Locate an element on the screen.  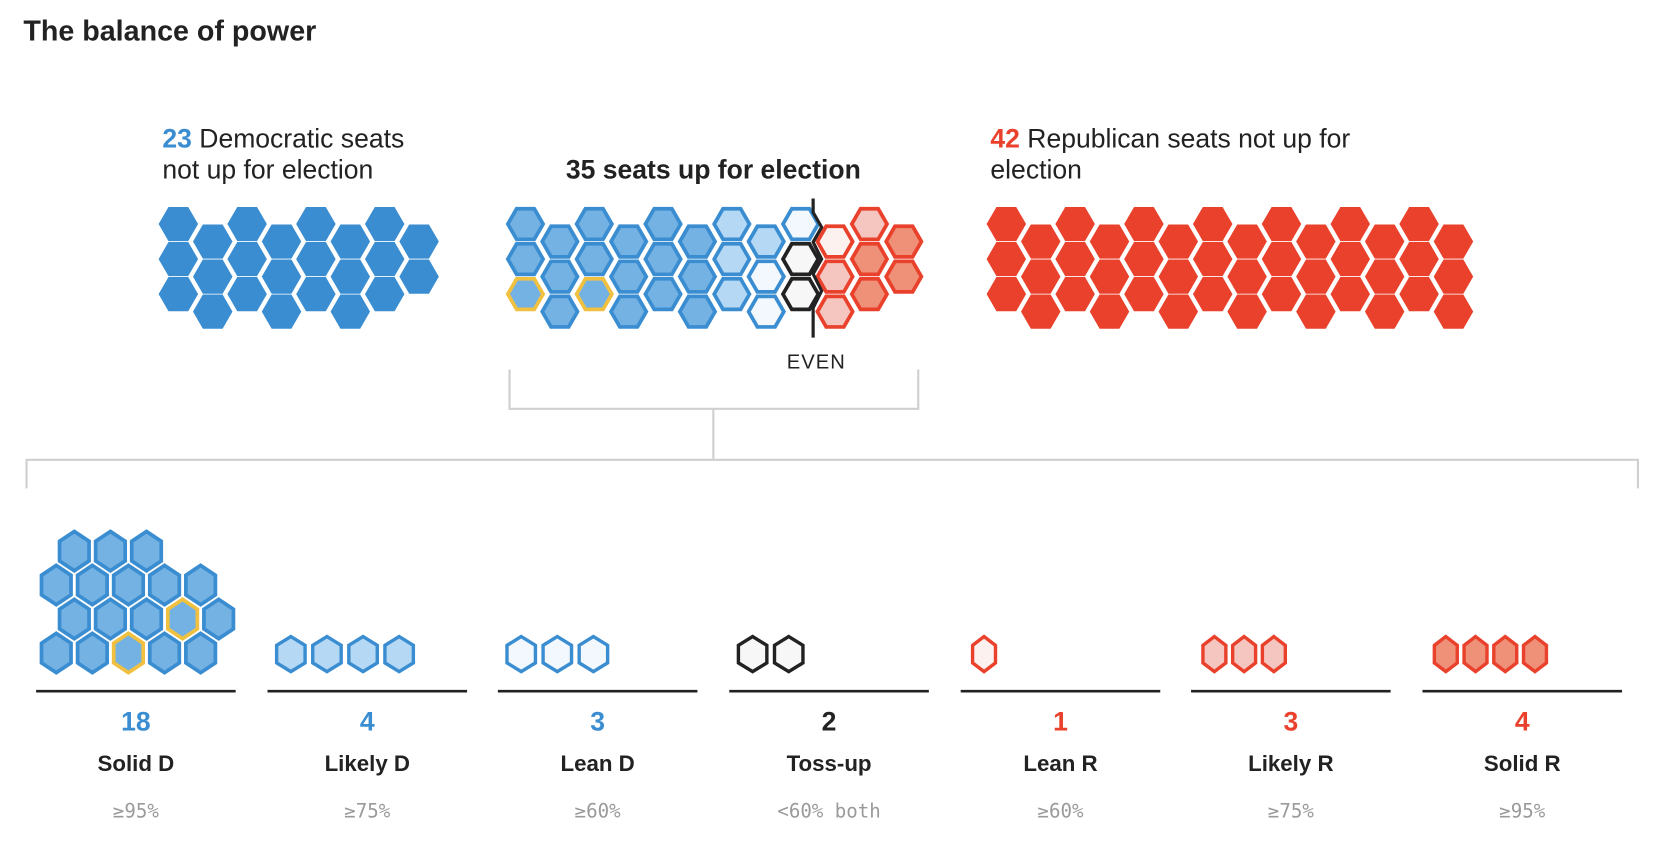
up-for-election-header: 35 seats up for election is located at coordinates (713, 169).